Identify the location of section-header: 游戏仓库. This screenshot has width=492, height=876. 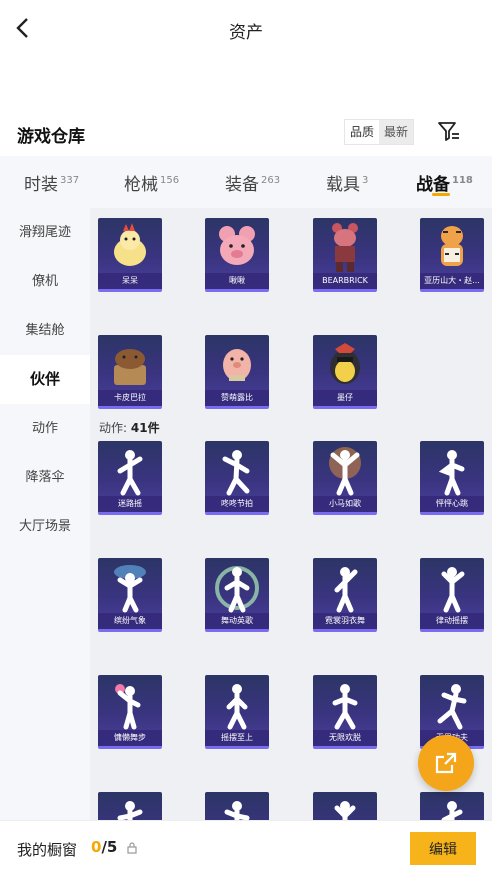
(246, 132).